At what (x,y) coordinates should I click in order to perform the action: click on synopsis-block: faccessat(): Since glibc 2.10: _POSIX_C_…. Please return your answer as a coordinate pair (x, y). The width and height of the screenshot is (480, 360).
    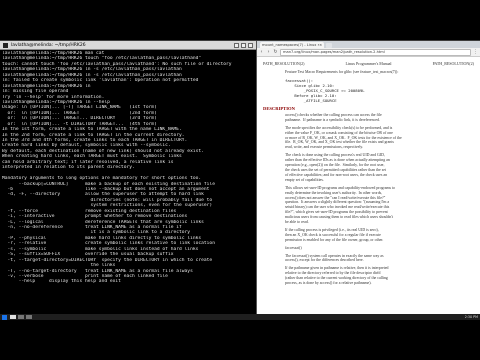
    Looking at the image, I should click on (379, 90).